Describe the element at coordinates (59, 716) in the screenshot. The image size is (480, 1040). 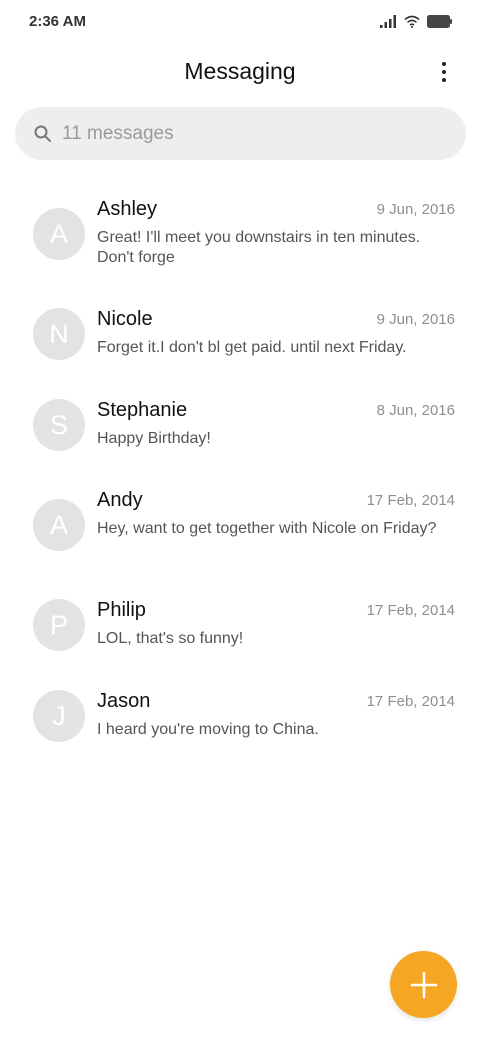
I see `avatar: J` at that location.